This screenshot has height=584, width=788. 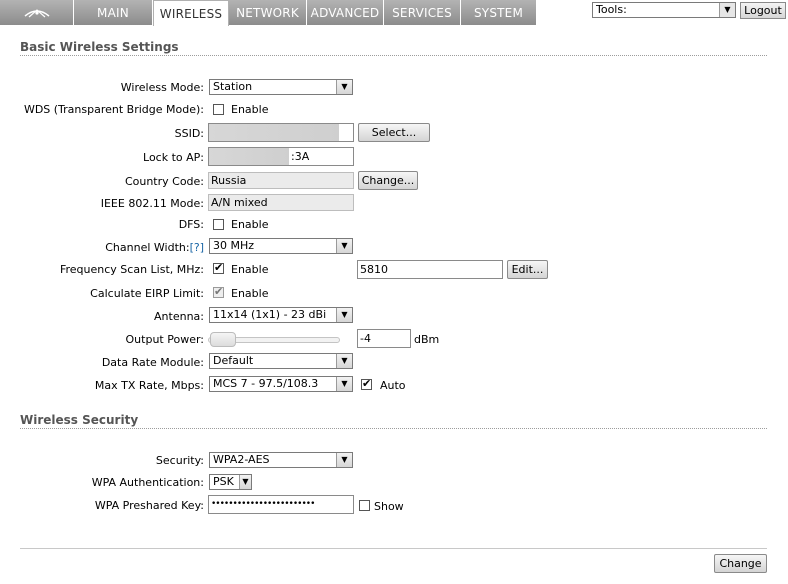 What do you see at coordinates (113, 12) in the screenshot?
I see `tab-main: MAIN` at bounding box center [113, 12].